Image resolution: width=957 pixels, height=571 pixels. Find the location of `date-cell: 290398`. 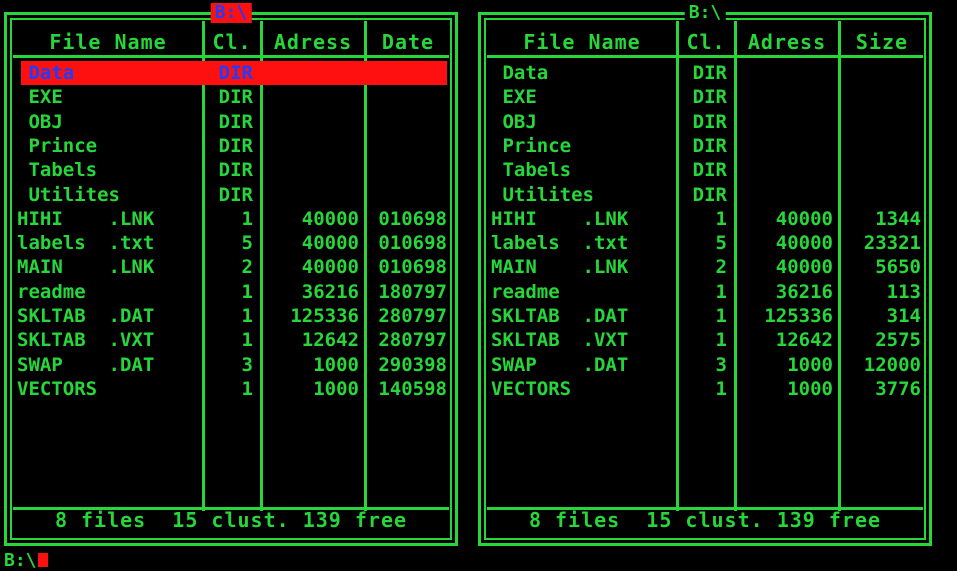

date-cell: 290398 is located at coordinates (412, 364).